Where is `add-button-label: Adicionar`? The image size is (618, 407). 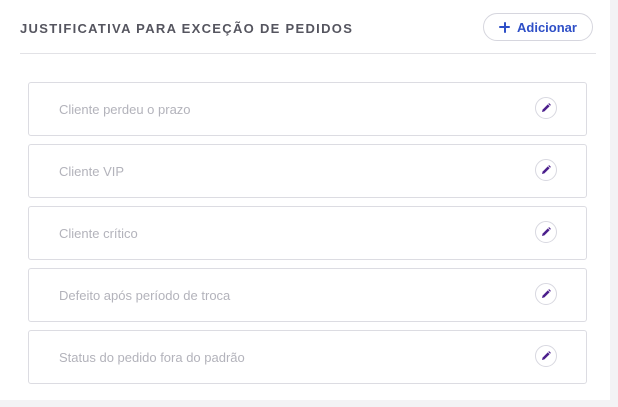 add-button-label: Adicionar is located at coordinates (547, 27).